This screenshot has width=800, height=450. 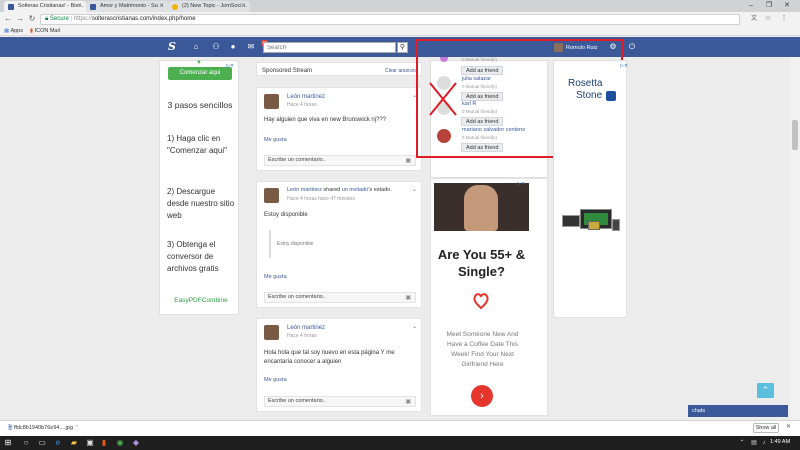 What do you see at coordinates (764, 443) in the screenshot?
I see `volume-icon: ♪` at bounding box center [764, 443].